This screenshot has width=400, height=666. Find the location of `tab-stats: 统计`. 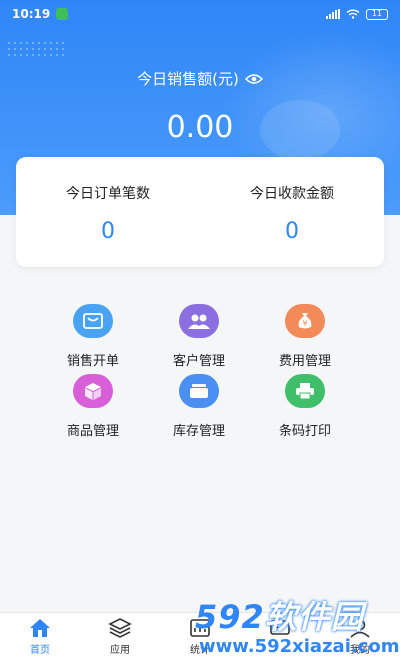

tab-stats: 统计 is located at coordinates (200, 636).